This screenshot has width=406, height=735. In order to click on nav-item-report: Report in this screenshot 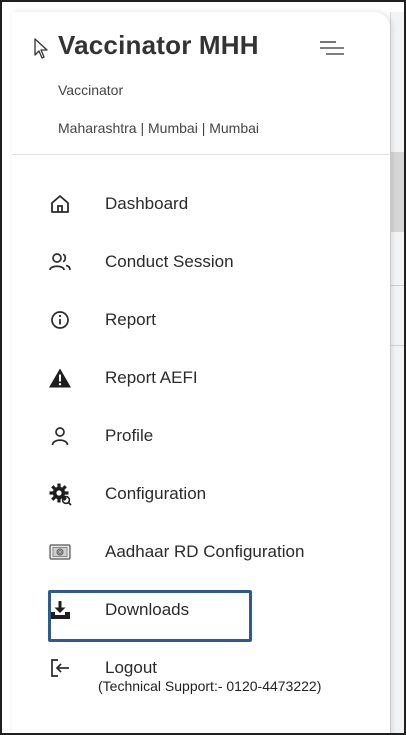, I will do `click(198, 320)`.